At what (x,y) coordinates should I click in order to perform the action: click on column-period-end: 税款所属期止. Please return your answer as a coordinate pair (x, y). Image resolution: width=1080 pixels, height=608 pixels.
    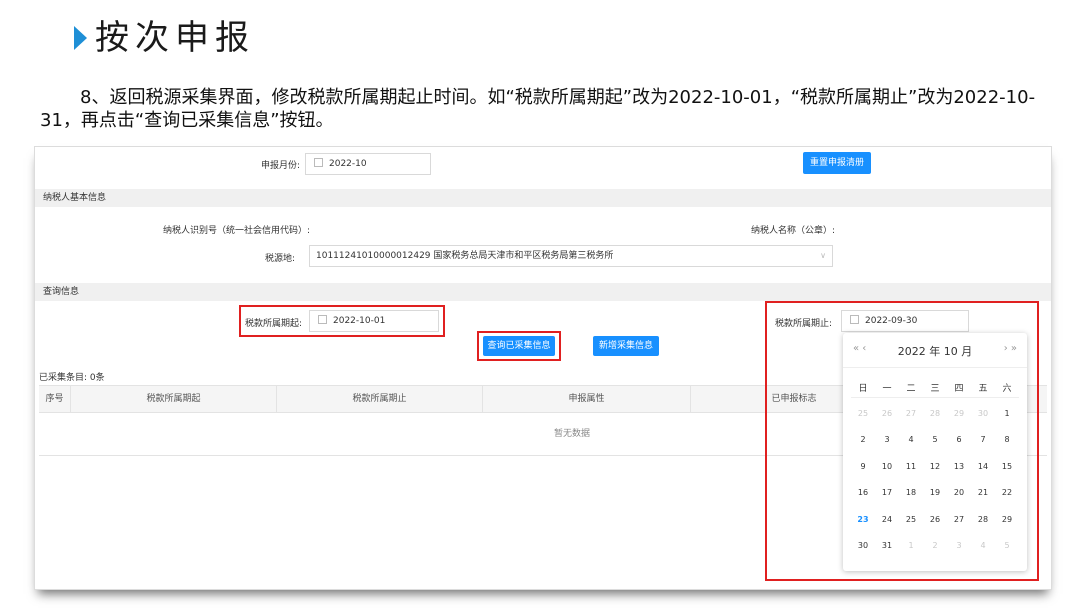
    Looking at the image, I should click on (380, 399).